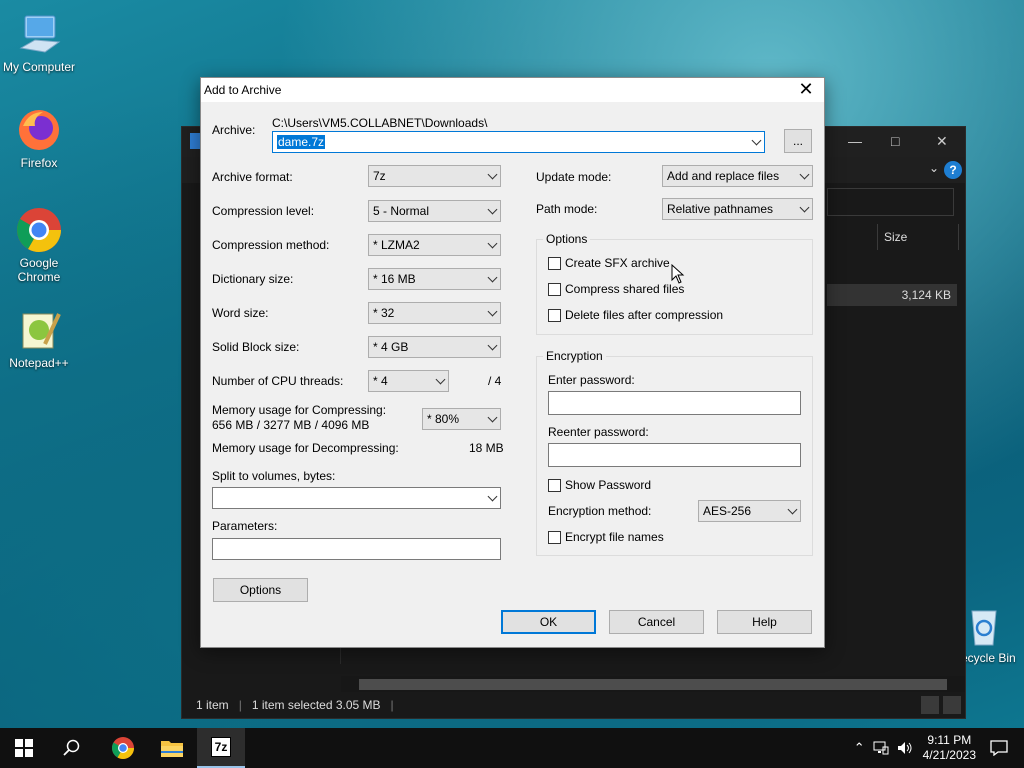 This screenshot has width=1024, height=768. Describe the element at coordinates (591, 380) in the screenshot. I see `enter-password-label: Enter password:` at that location.